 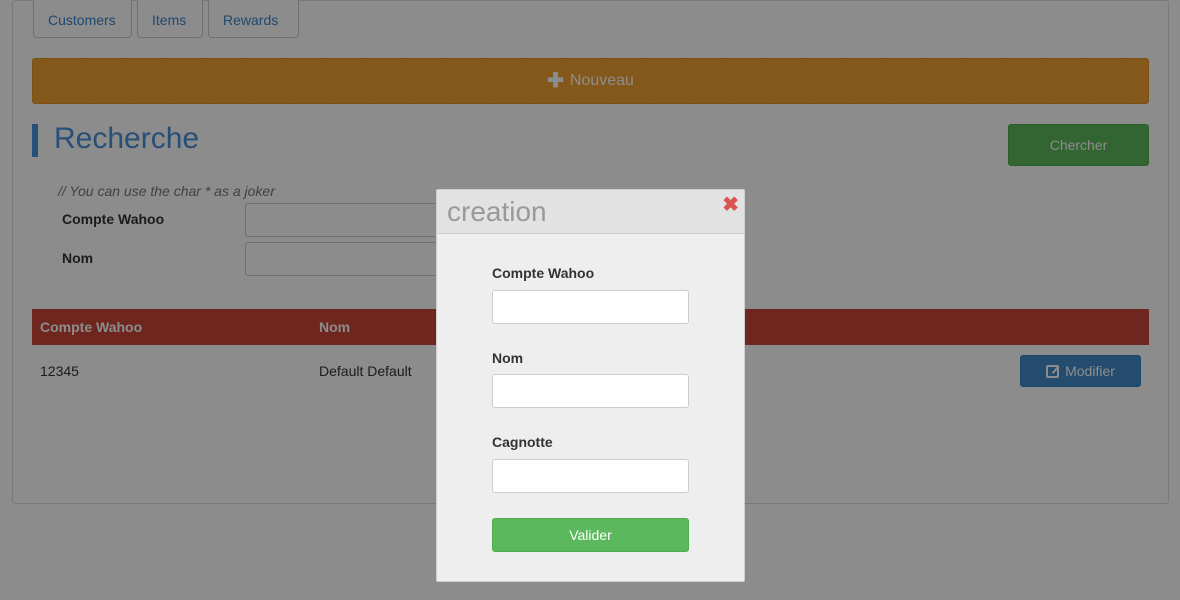 I want to click on close-icon: ✖, so click(x=730, y=204).